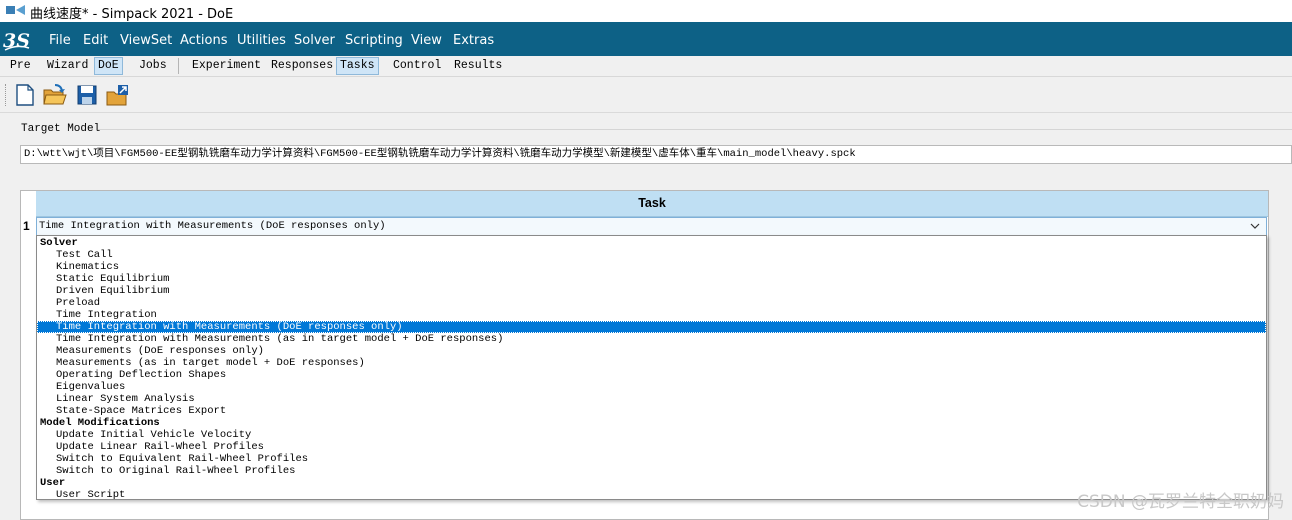 This screenshot has width=1292, height=520. Describe the element at coordinates (153, 66) in the screenshot. I see `tab-jobs: Jobs` at that location.